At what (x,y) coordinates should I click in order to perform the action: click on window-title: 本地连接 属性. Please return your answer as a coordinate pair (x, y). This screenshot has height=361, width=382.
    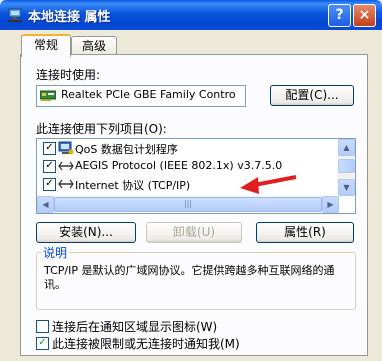
    Looking at the image, I should click on (69, 17).